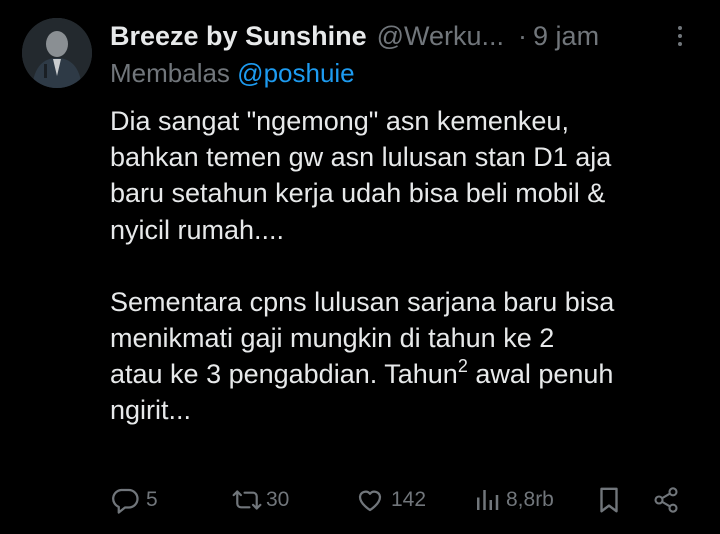 This screenshot has height=534, width=720. What do you see at coordinates (339, 121) in the screenshot?
I see `tweet-line: Dia sangat "ngemong" asn kemenkeu,` at bounding box center [339, 121].